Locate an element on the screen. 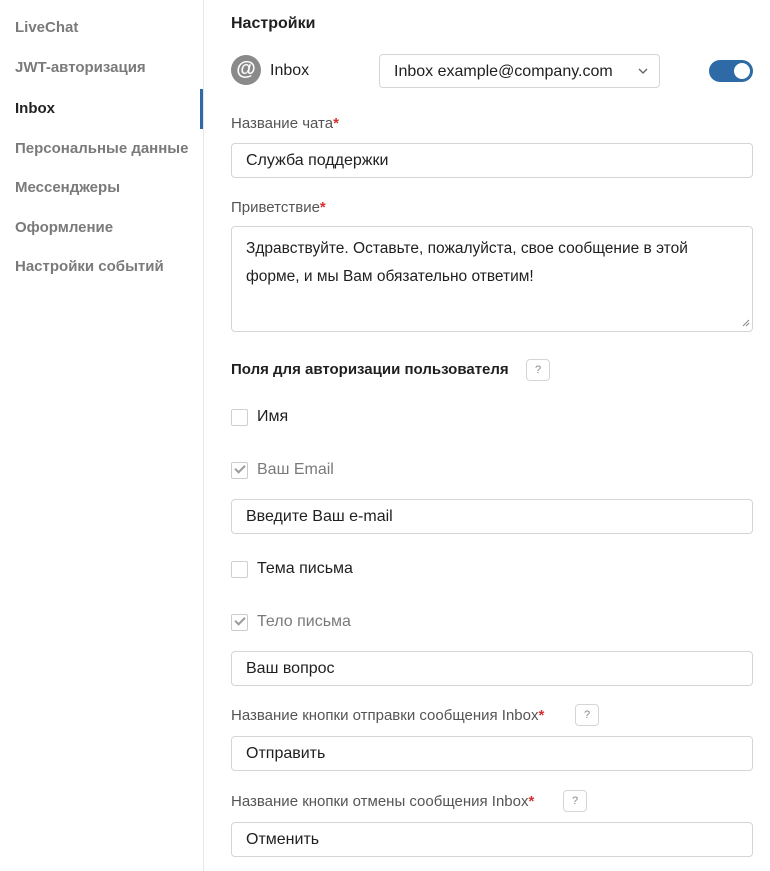  cancel-button-name-input: Отменить is located at coordinates (492, 839).